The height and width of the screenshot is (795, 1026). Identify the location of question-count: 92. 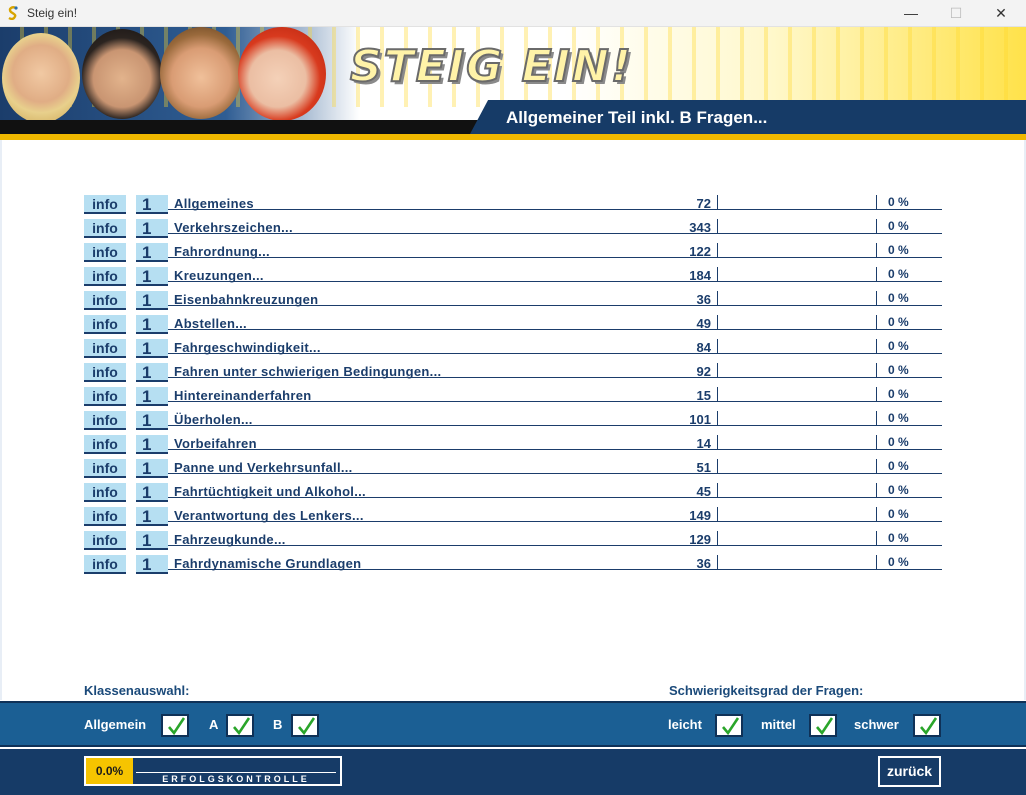
(703, 371).